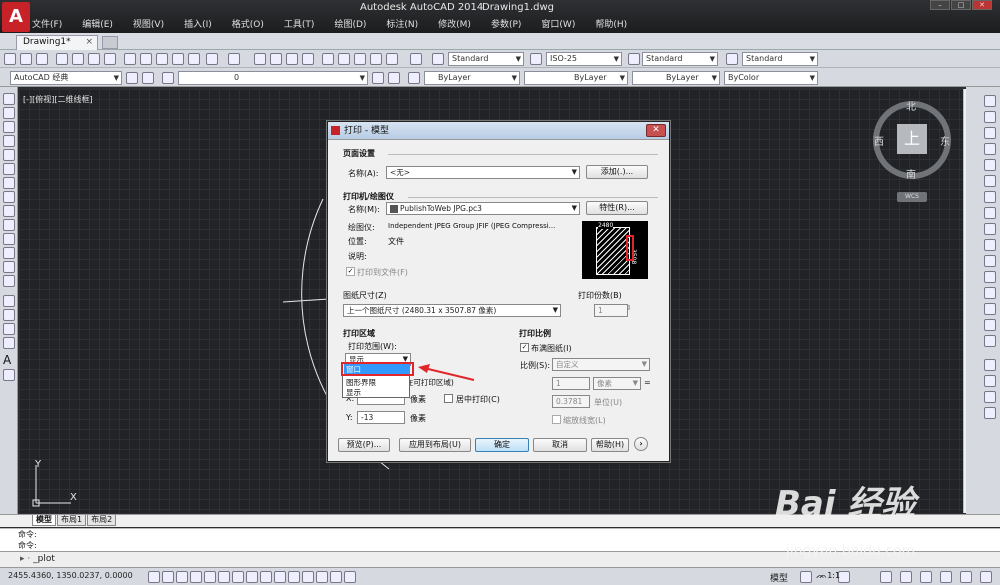 This screenshot has height=585, width=1000. What do you see at coordinates (9, 343) in the screenshot?
I see `table-icon` at bounding box center [9, 343].